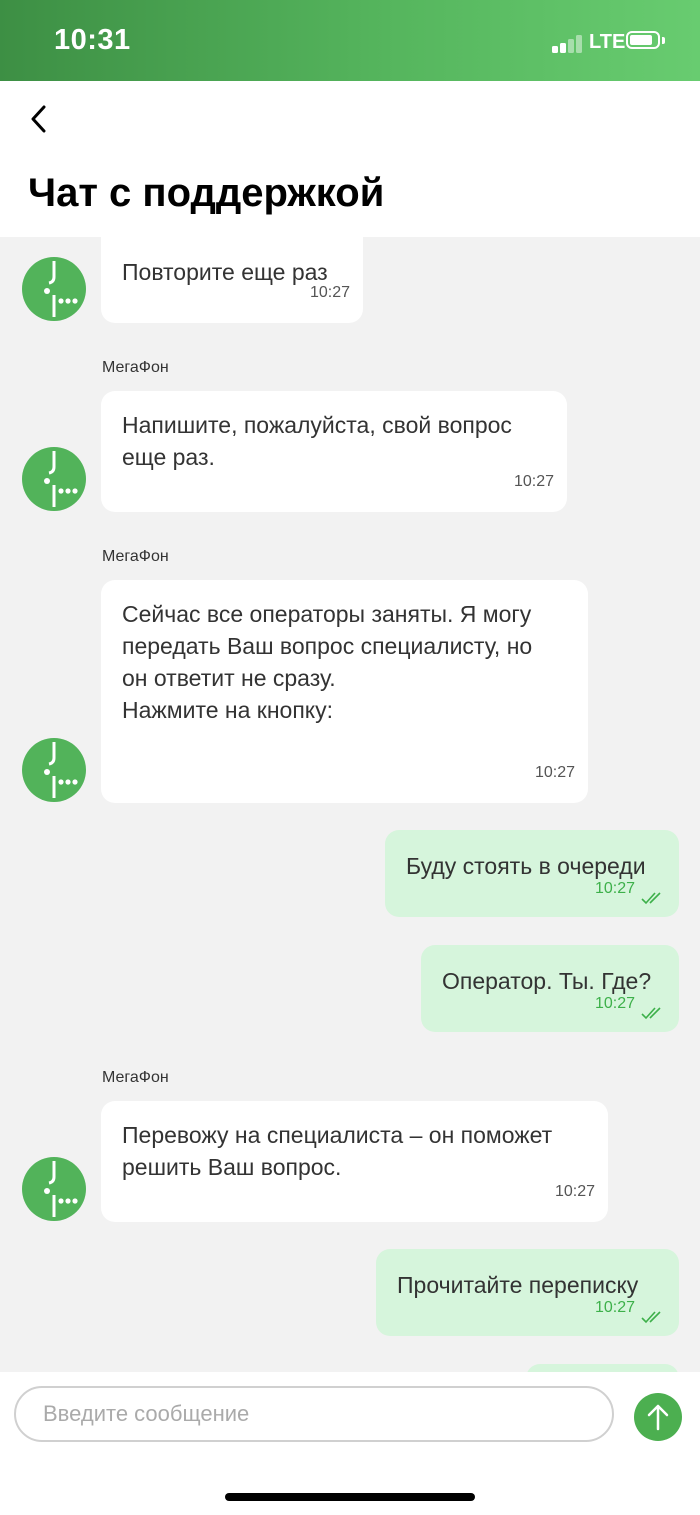 The height and width of the screenshot is (1515, 700). I want to click on battery-icon, so click(646, 41).